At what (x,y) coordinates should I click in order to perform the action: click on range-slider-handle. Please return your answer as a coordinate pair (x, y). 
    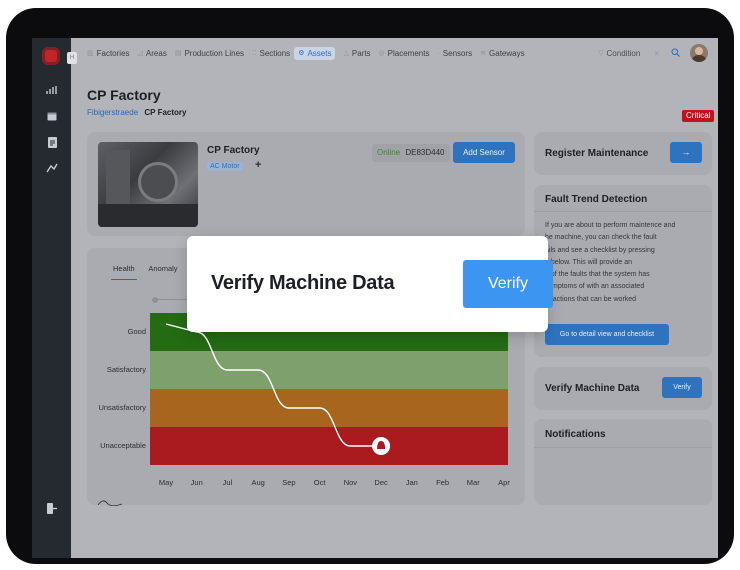
    Looking at the image, I should click on (155, 300).